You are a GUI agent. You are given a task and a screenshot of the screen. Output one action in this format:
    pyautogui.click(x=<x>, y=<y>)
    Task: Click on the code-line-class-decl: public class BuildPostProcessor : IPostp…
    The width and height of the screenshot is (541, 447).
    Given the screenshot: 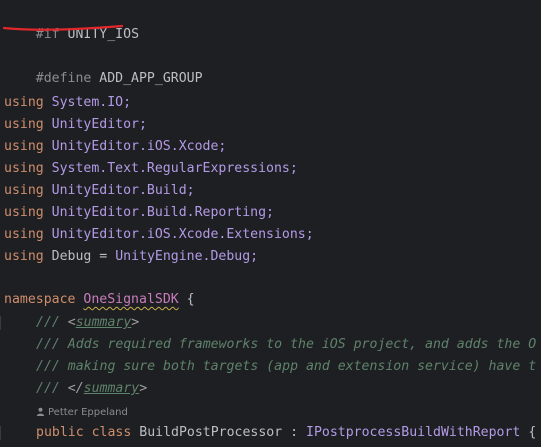 What is the action you would take?
    pyautogui.click(x=286, y=433)
    